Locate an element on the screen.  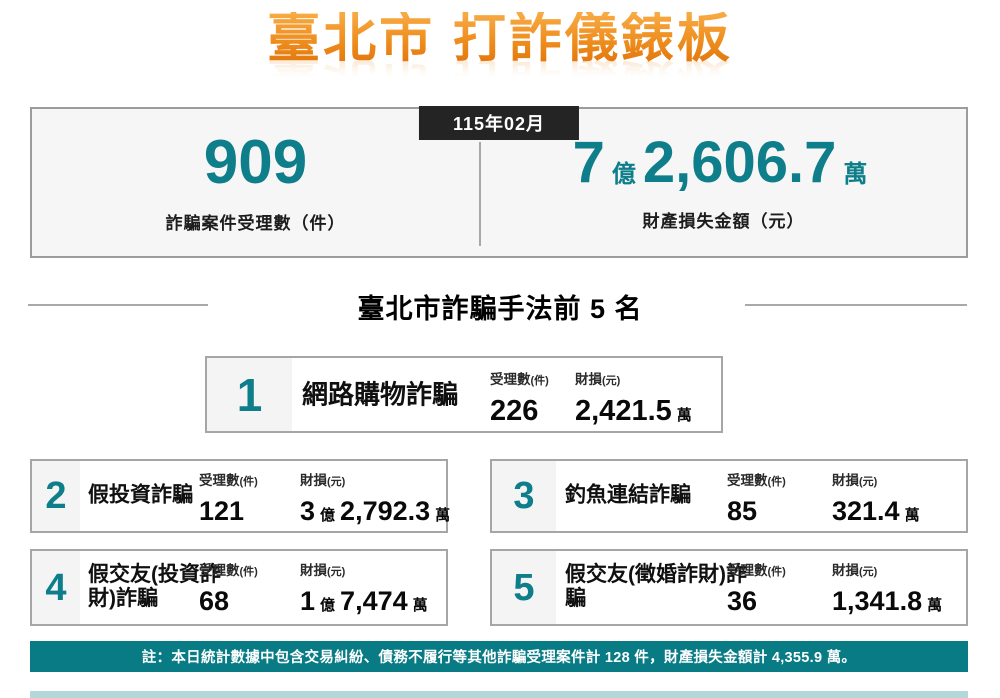
fraud-card-rank-3: 3 釣魚連結詐騙 受理數(件) 85 財損(元) 321.4 萬 is located at coordinates (729, 496).